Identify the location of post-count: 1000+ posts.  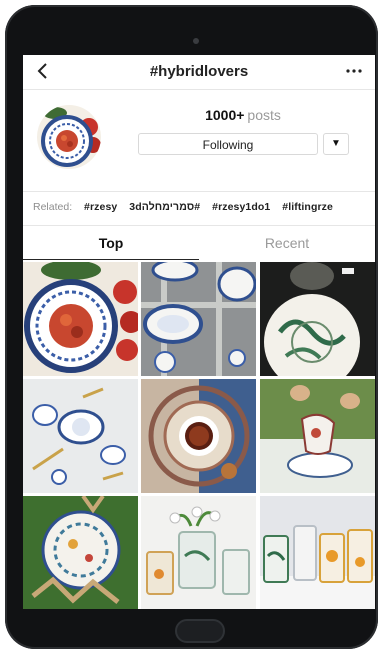
(243, 115).